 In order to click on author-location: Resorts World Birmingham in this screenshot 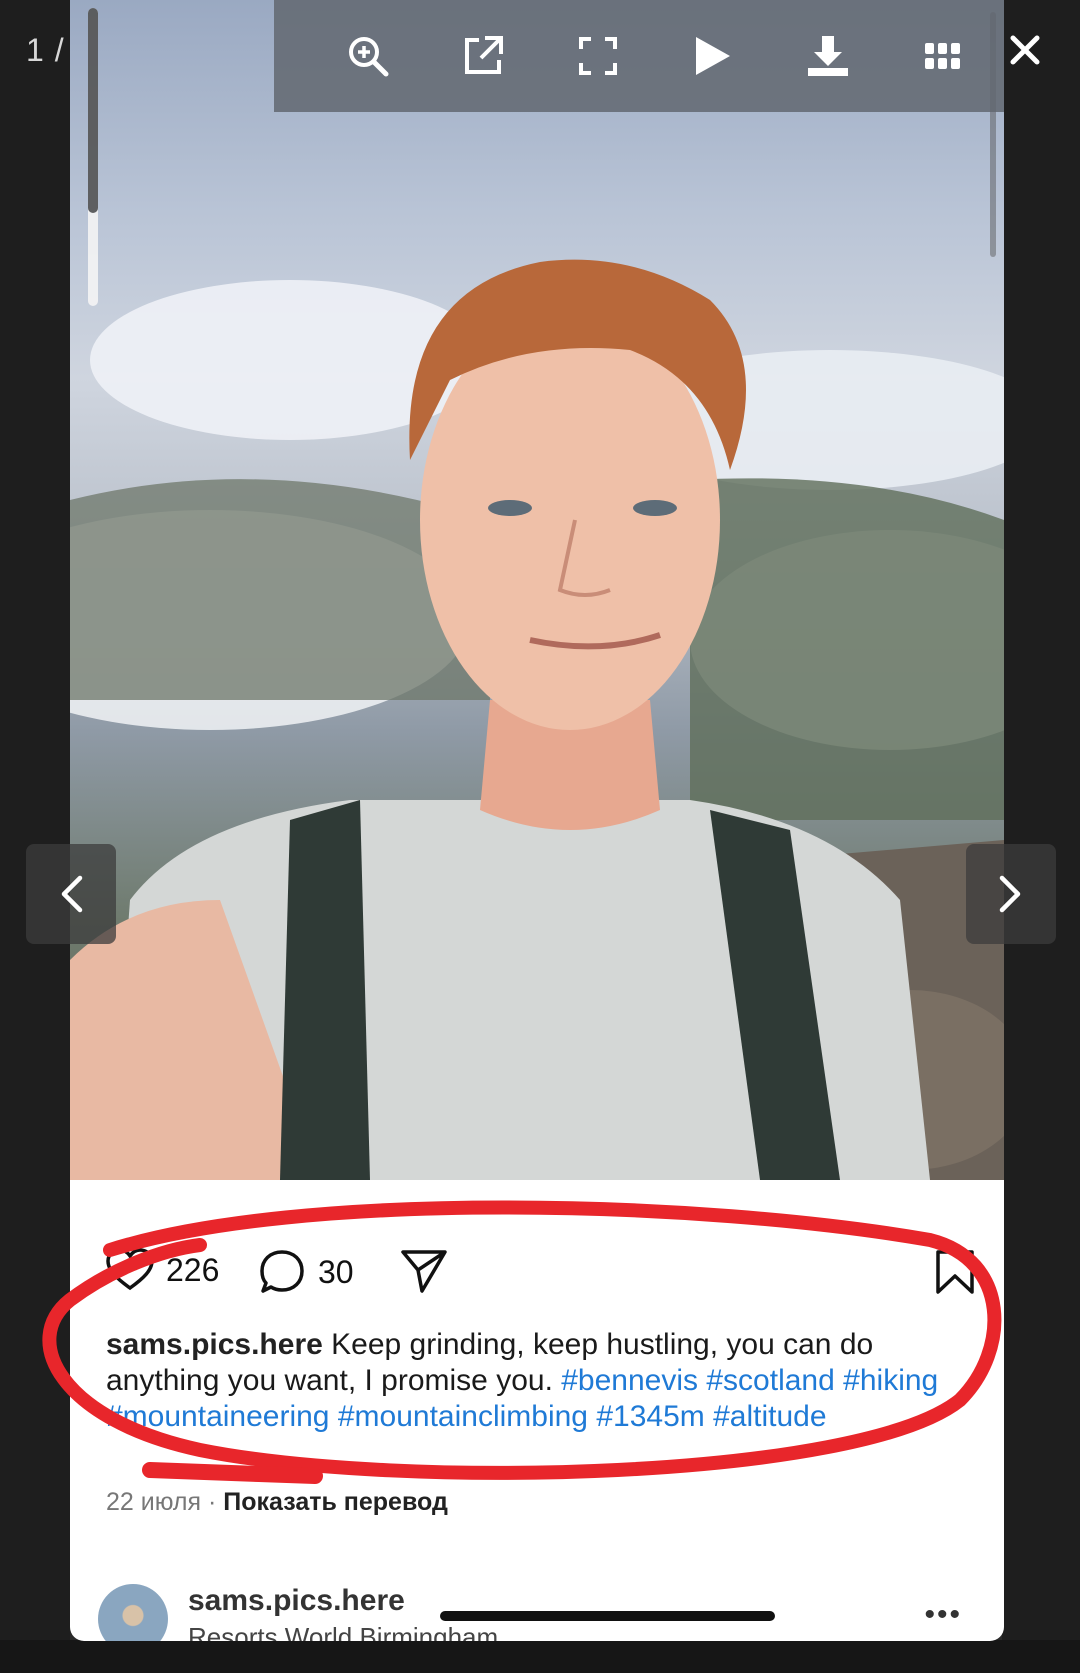, I will do `click(343, 1631)`.